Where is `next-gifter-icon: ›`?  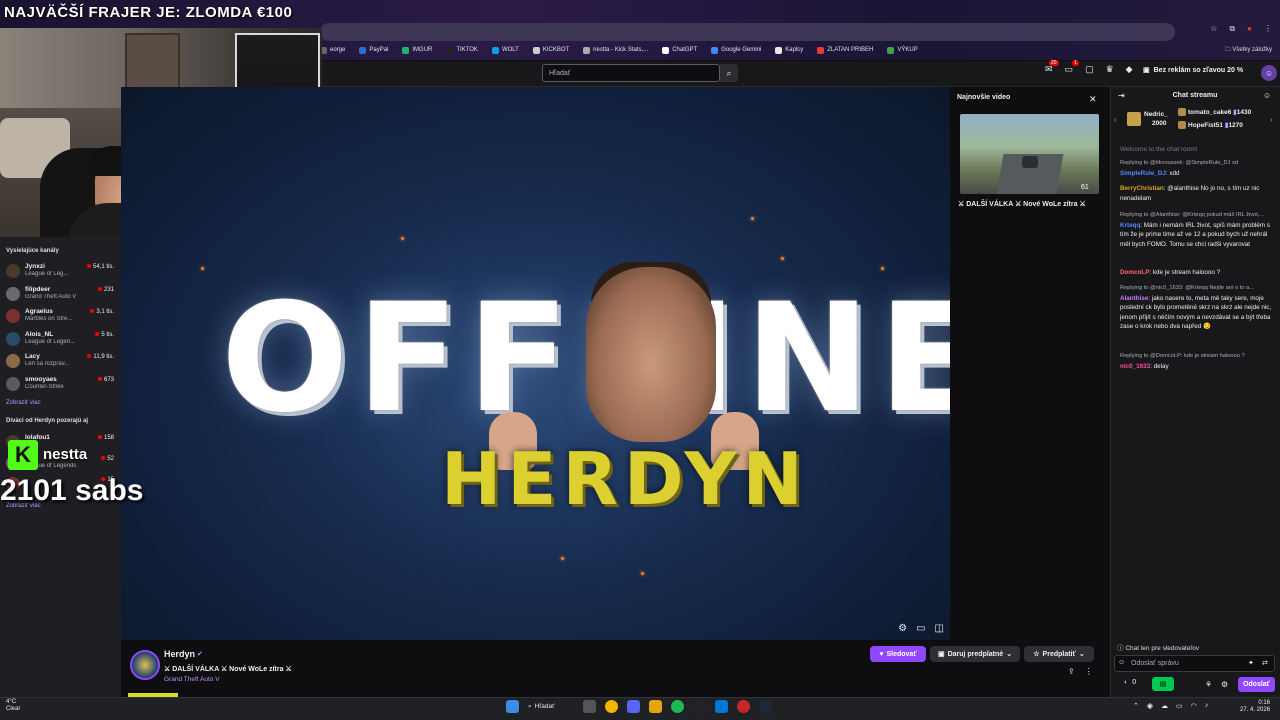 next-gifter-icon: › is located at coordinates (1271, 120).